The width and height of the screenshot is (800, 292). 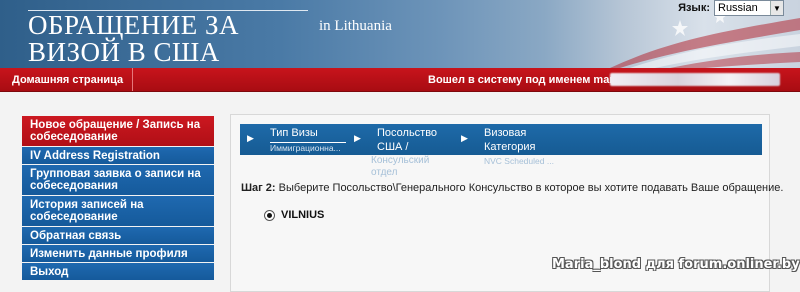 I want to click on step-label-line2: США /, so click(x=393, y=147).